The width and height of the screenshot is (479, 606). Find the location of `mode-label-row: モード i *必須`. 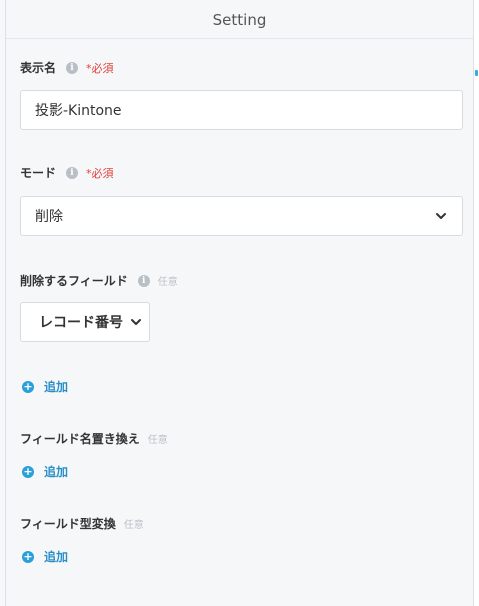

mode-label-row: モード i *必須 is located at coordinates (67, 172).